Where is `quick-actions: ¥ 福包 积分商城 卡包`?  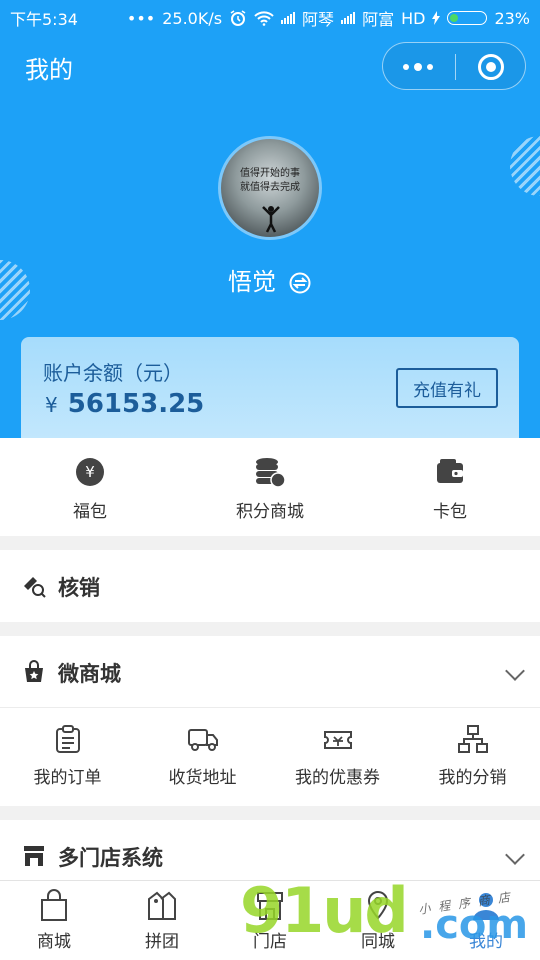 quick-actions: ¥ 福包 积分商城 卡包 is located at coordinates (270, 487).